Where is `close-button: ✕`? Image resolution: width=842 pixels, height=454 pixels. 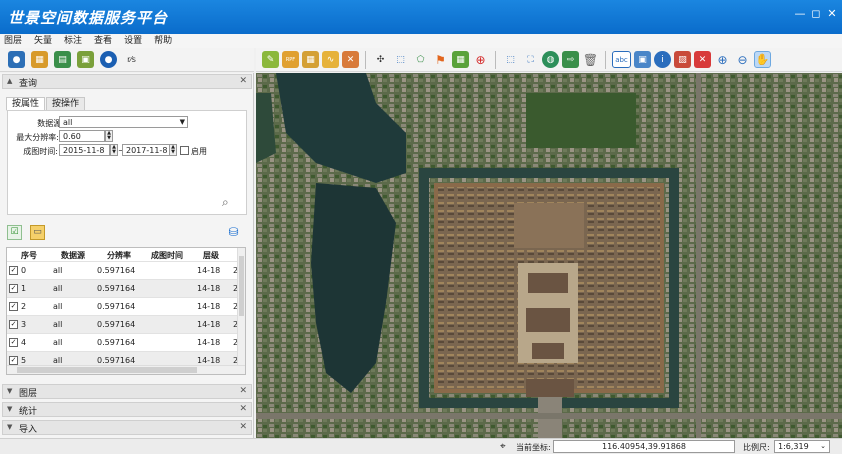 close-button: ✕ is located at coordinates (832, 14).